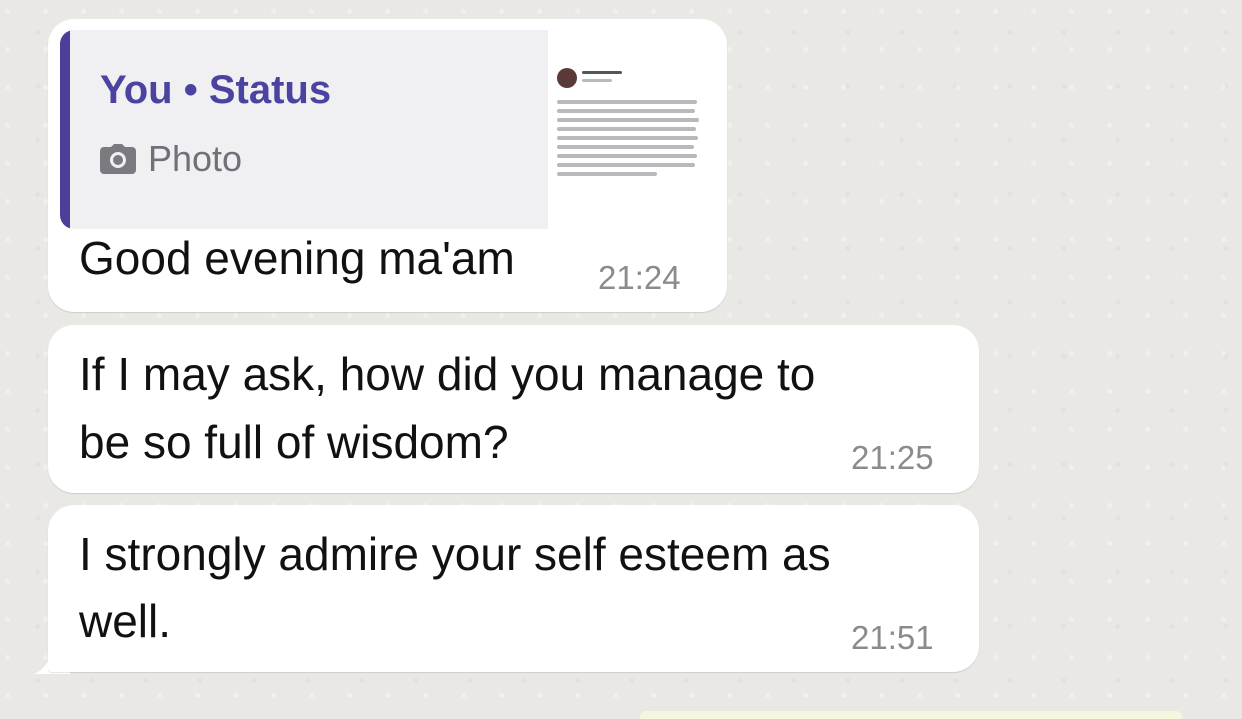 The image size is (1242, 719). What do you see at coordinates (639, 277) in the screenshot?
I see `message-time: 21:24` at bounding box center [639, 277].